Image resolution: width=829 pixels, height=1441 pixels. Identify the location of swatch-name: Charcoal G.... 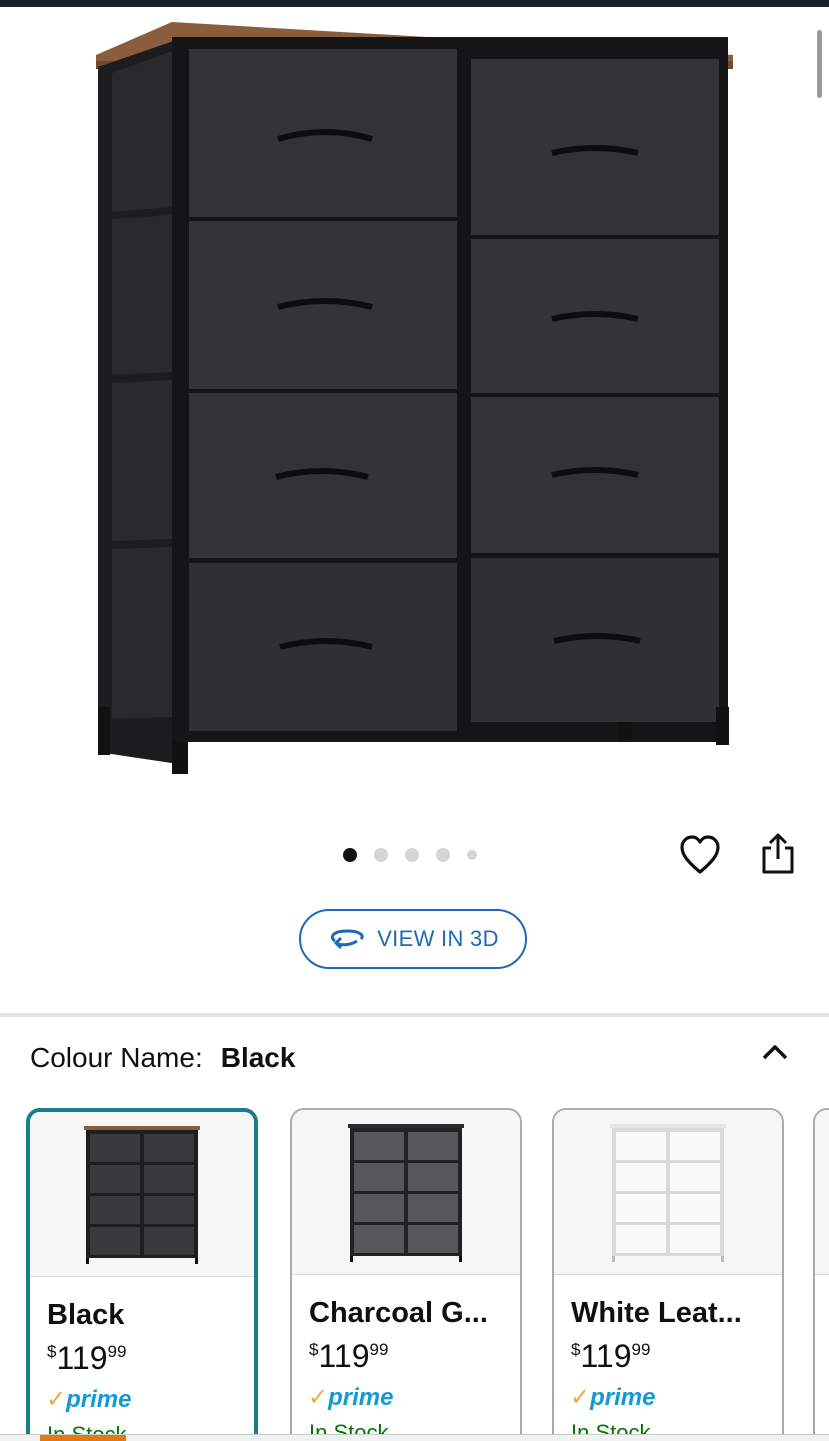
(398, 1313).